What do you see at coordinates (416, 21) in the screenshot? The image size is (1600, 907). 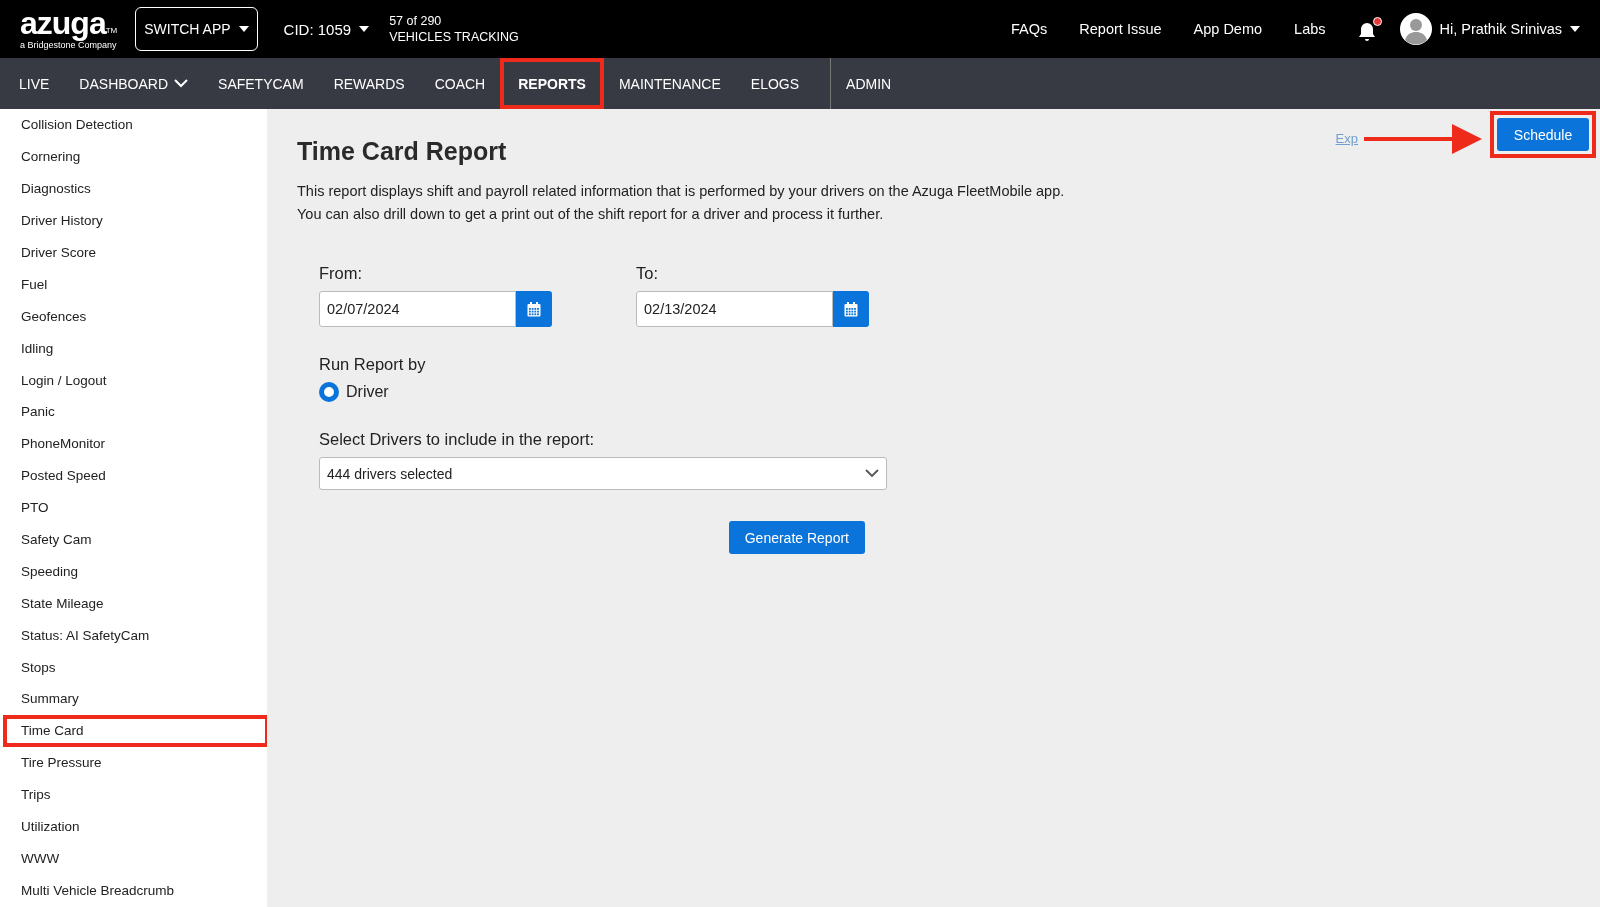 I see `tracking-text: 57 of 290` at bounding box center [416, 21].